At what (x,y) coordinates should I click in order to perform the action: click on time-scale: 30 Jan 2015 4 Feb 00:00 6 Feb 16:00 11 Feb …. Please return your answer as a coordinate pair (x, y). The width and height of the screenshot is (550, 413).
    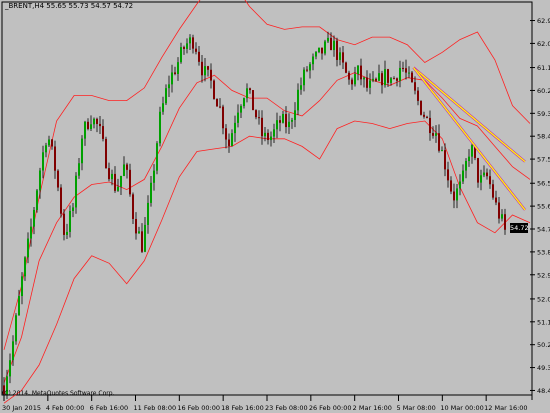
    Looking at the image, I should click on (265, 403).